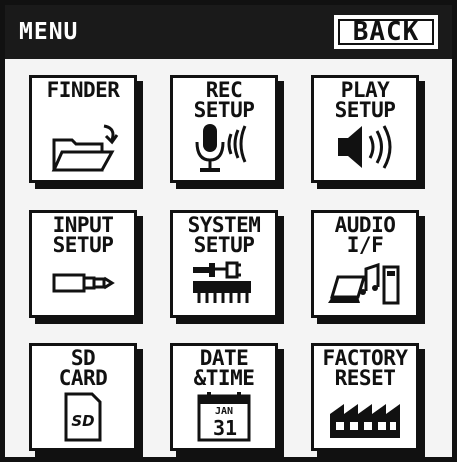 The width and height of the screenshot is (457, 462). I want to click on tile-label: FACTORY RESET, so click(365, 368).